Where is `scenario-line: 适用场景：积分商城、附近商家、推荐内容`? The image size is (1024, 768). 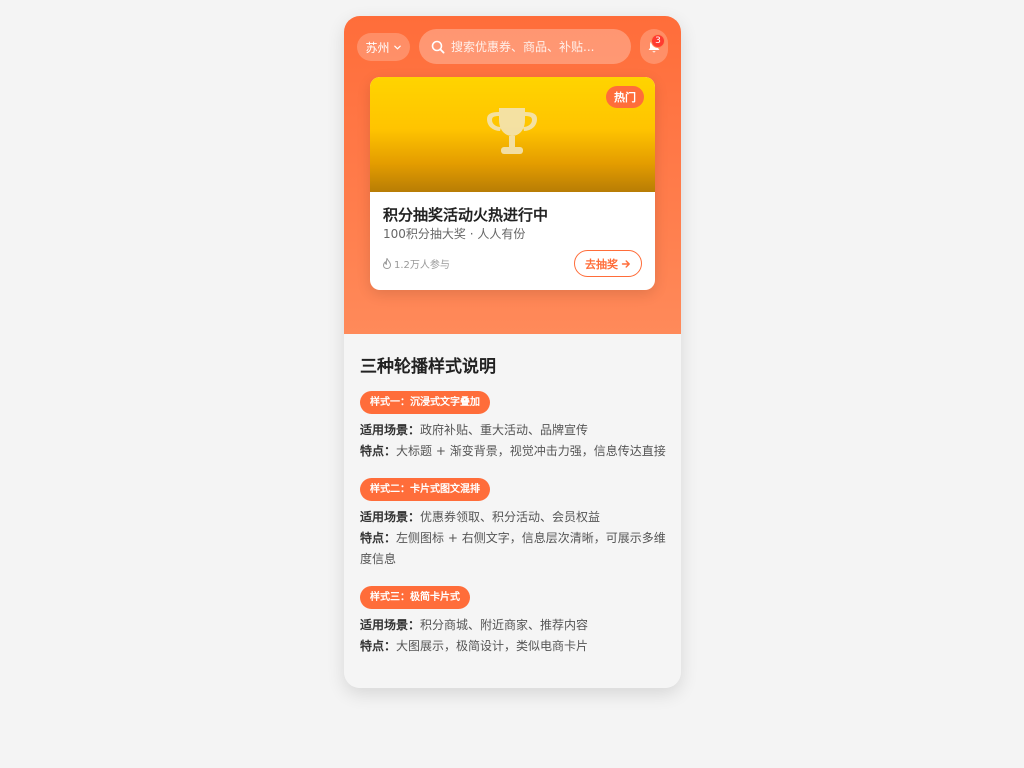
scenario-line: 适用场景：积分商城、附近商家、推荐内容 is located at coordinates (513, 625).